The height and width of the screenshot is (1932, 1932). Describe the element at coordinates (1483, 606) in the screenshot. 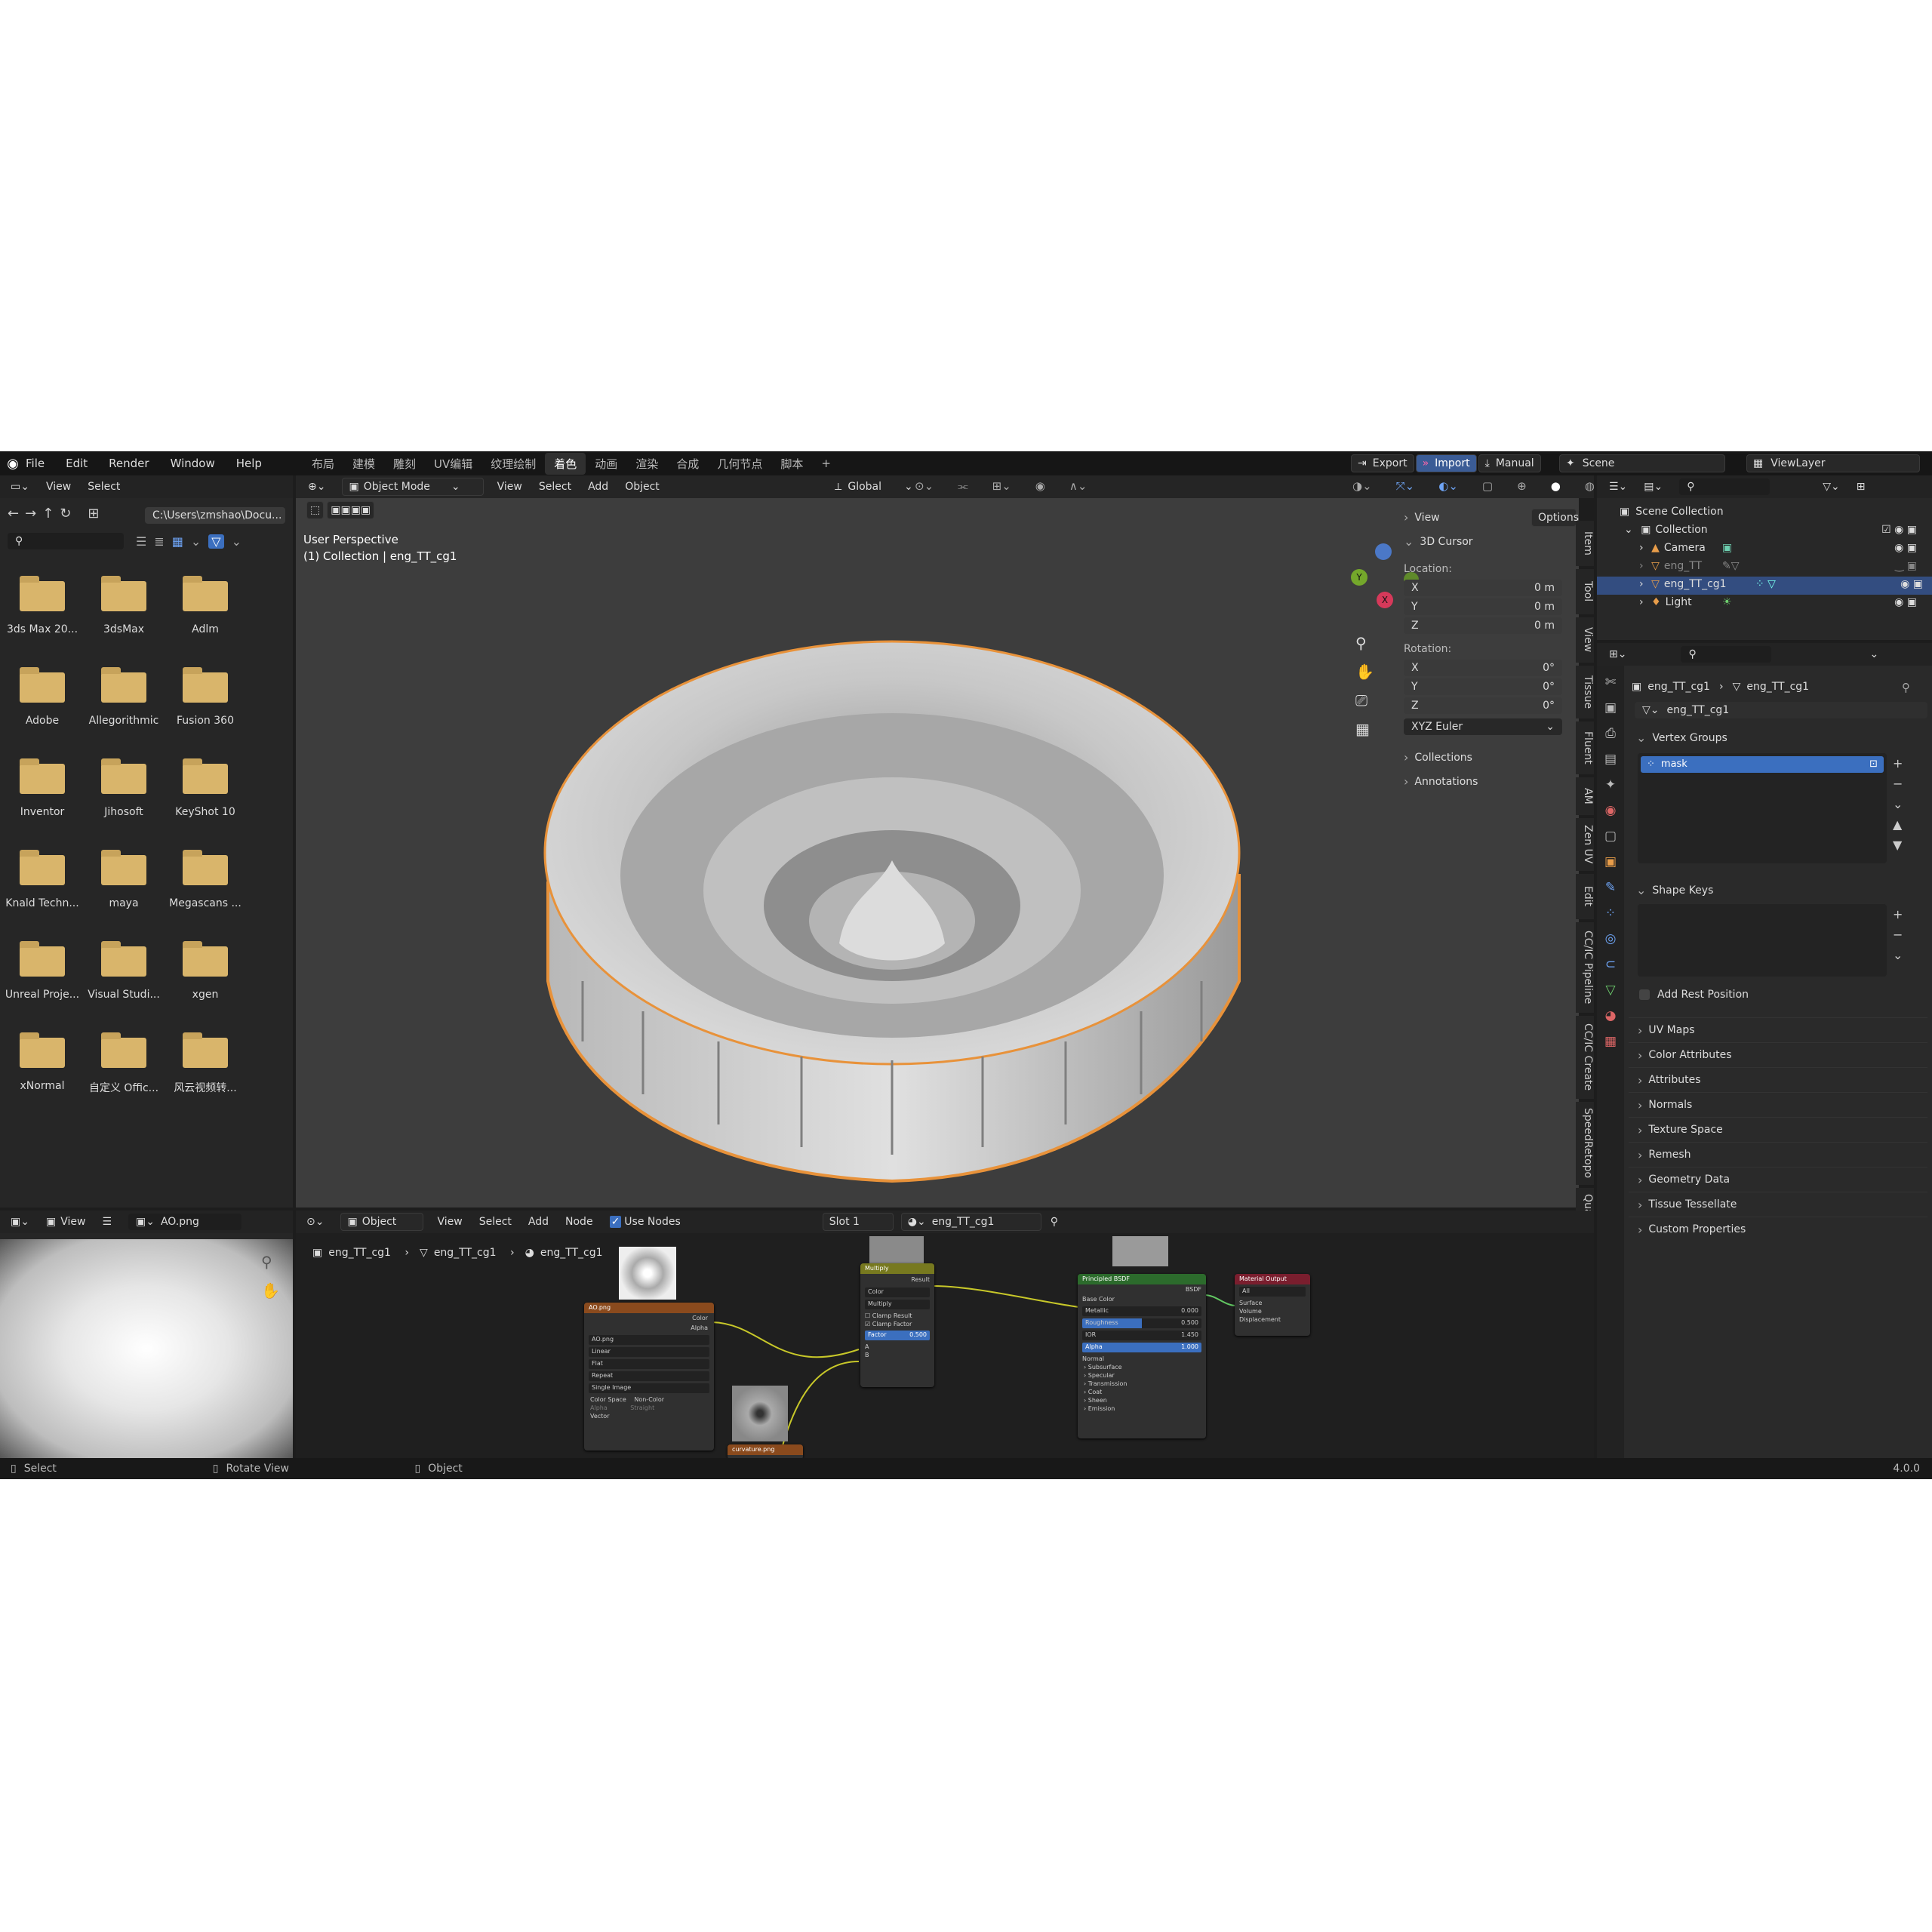

I see `cursor-location-y: Y 0 m` at that location.